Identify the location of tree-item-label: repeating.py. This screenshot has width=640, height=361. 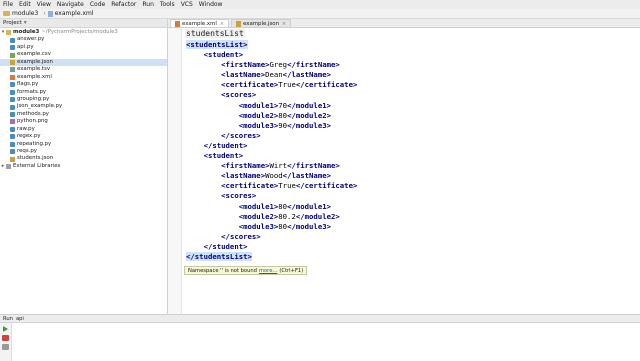
(34, 143).